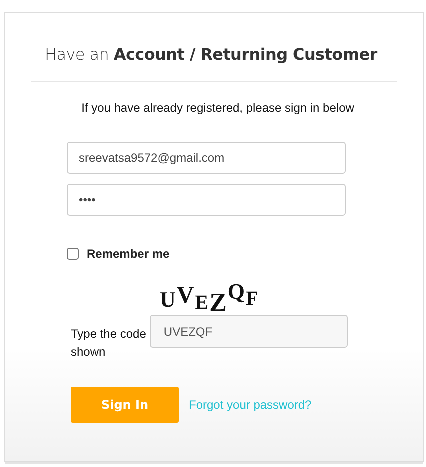 The height and width of the screenshot is (467, 426). I want to click on captcha-label: Type the code shown, so click(109, 344).